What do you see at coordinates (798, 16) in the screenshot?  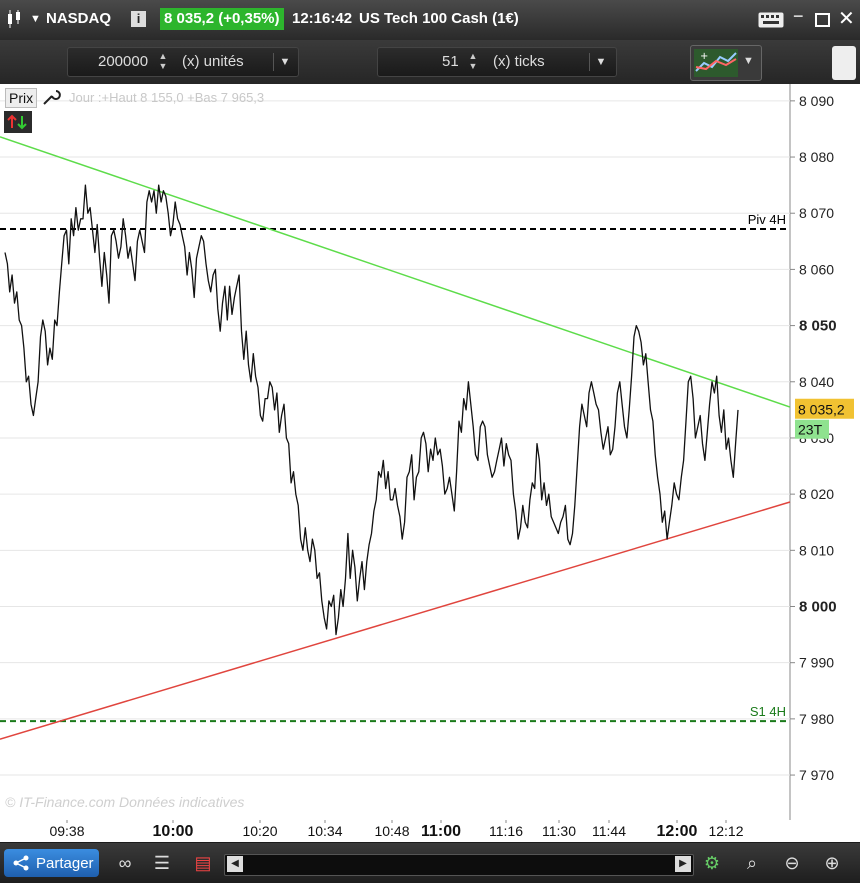 I see `minimize-icon: −` at bounding box center [798, 16].